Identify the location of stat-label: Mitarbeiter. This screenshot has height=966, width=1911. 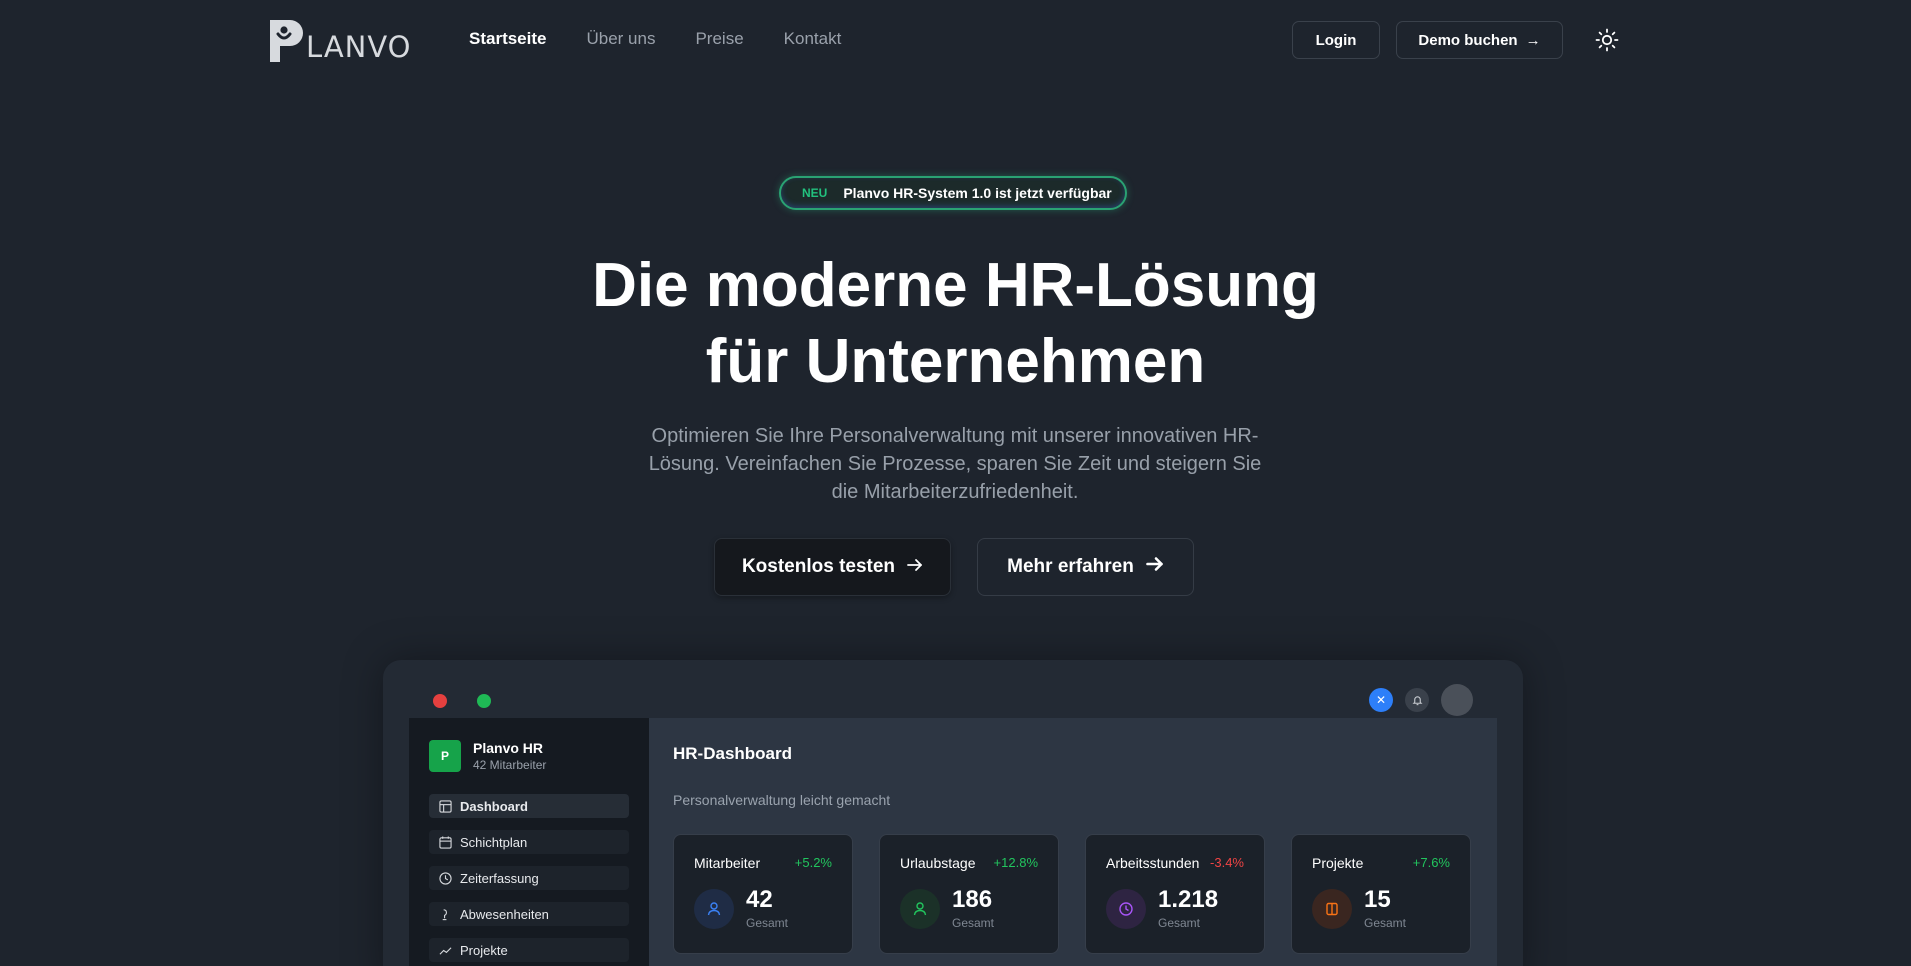
(727, 863).